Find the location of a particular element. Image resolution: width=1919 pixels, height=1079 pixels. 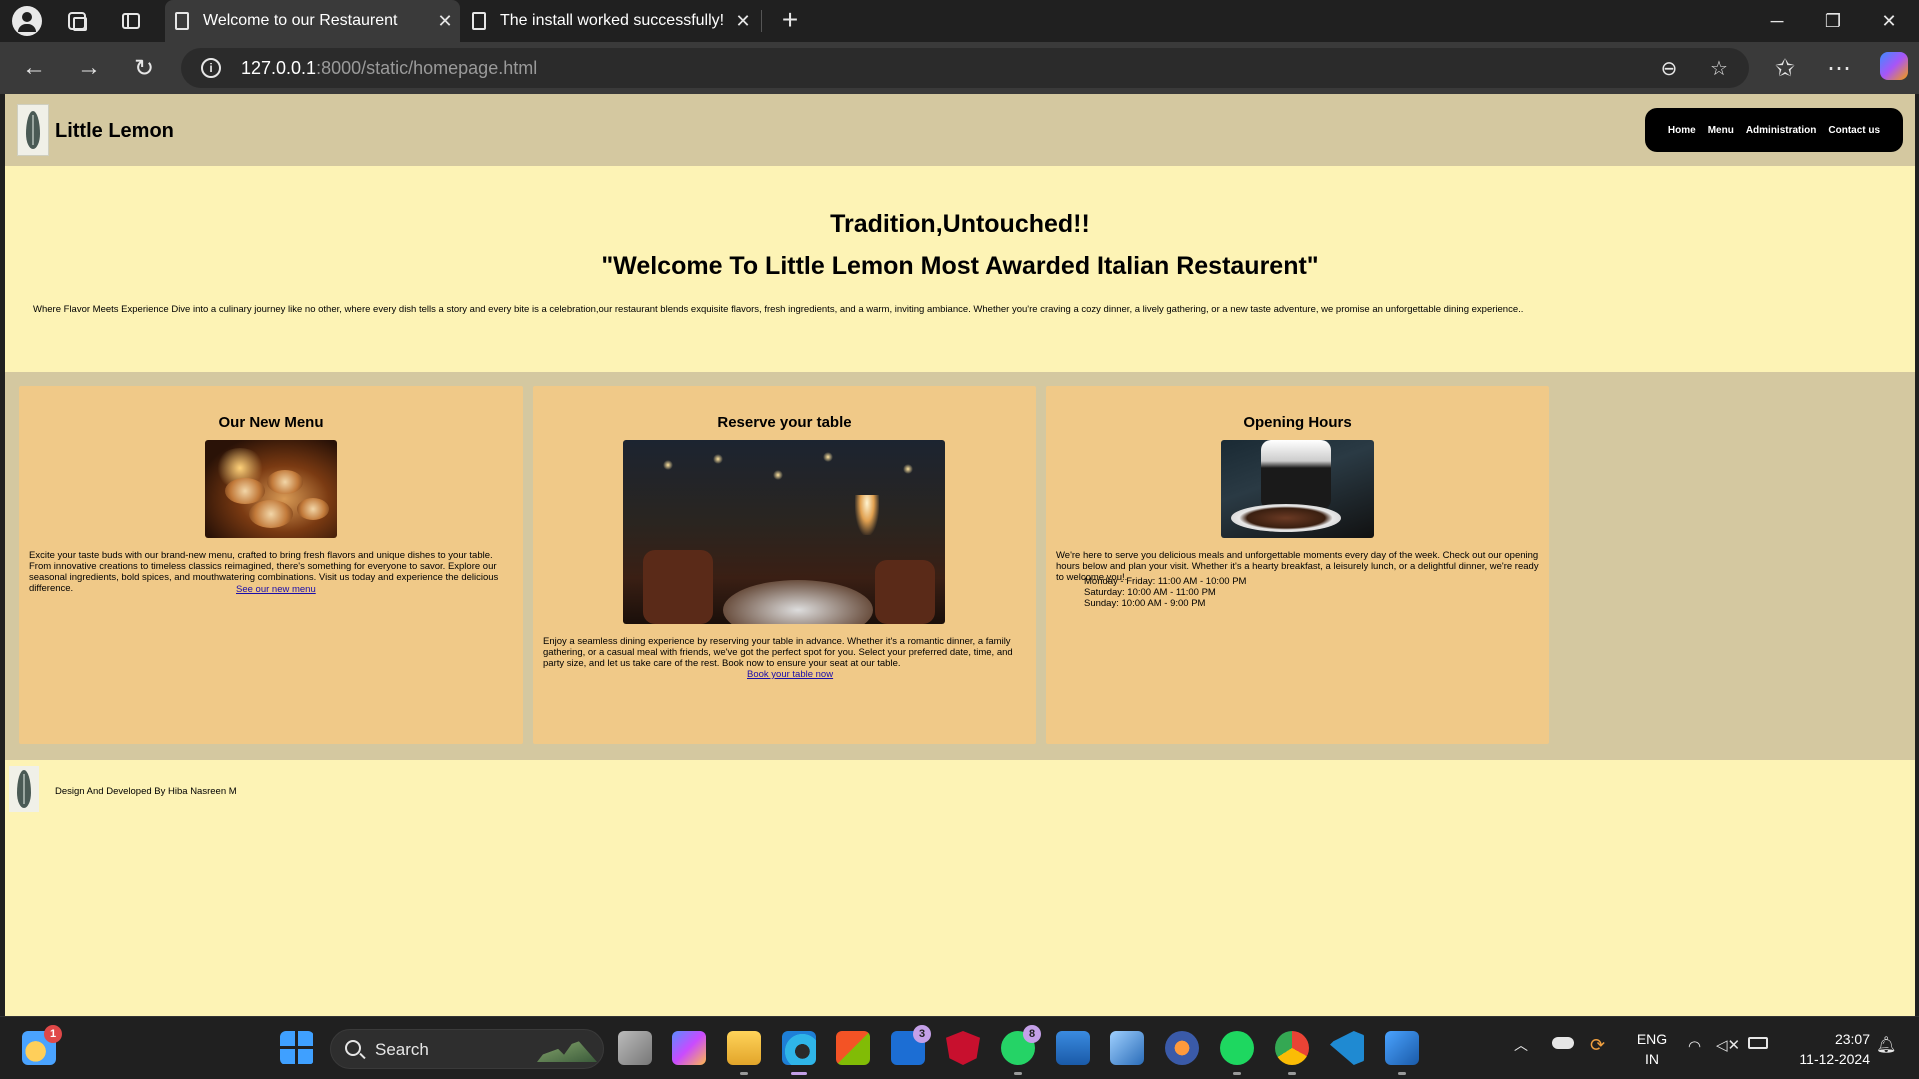

zoom-out-icon: ⊖ is located at coordinates (1669, 68).